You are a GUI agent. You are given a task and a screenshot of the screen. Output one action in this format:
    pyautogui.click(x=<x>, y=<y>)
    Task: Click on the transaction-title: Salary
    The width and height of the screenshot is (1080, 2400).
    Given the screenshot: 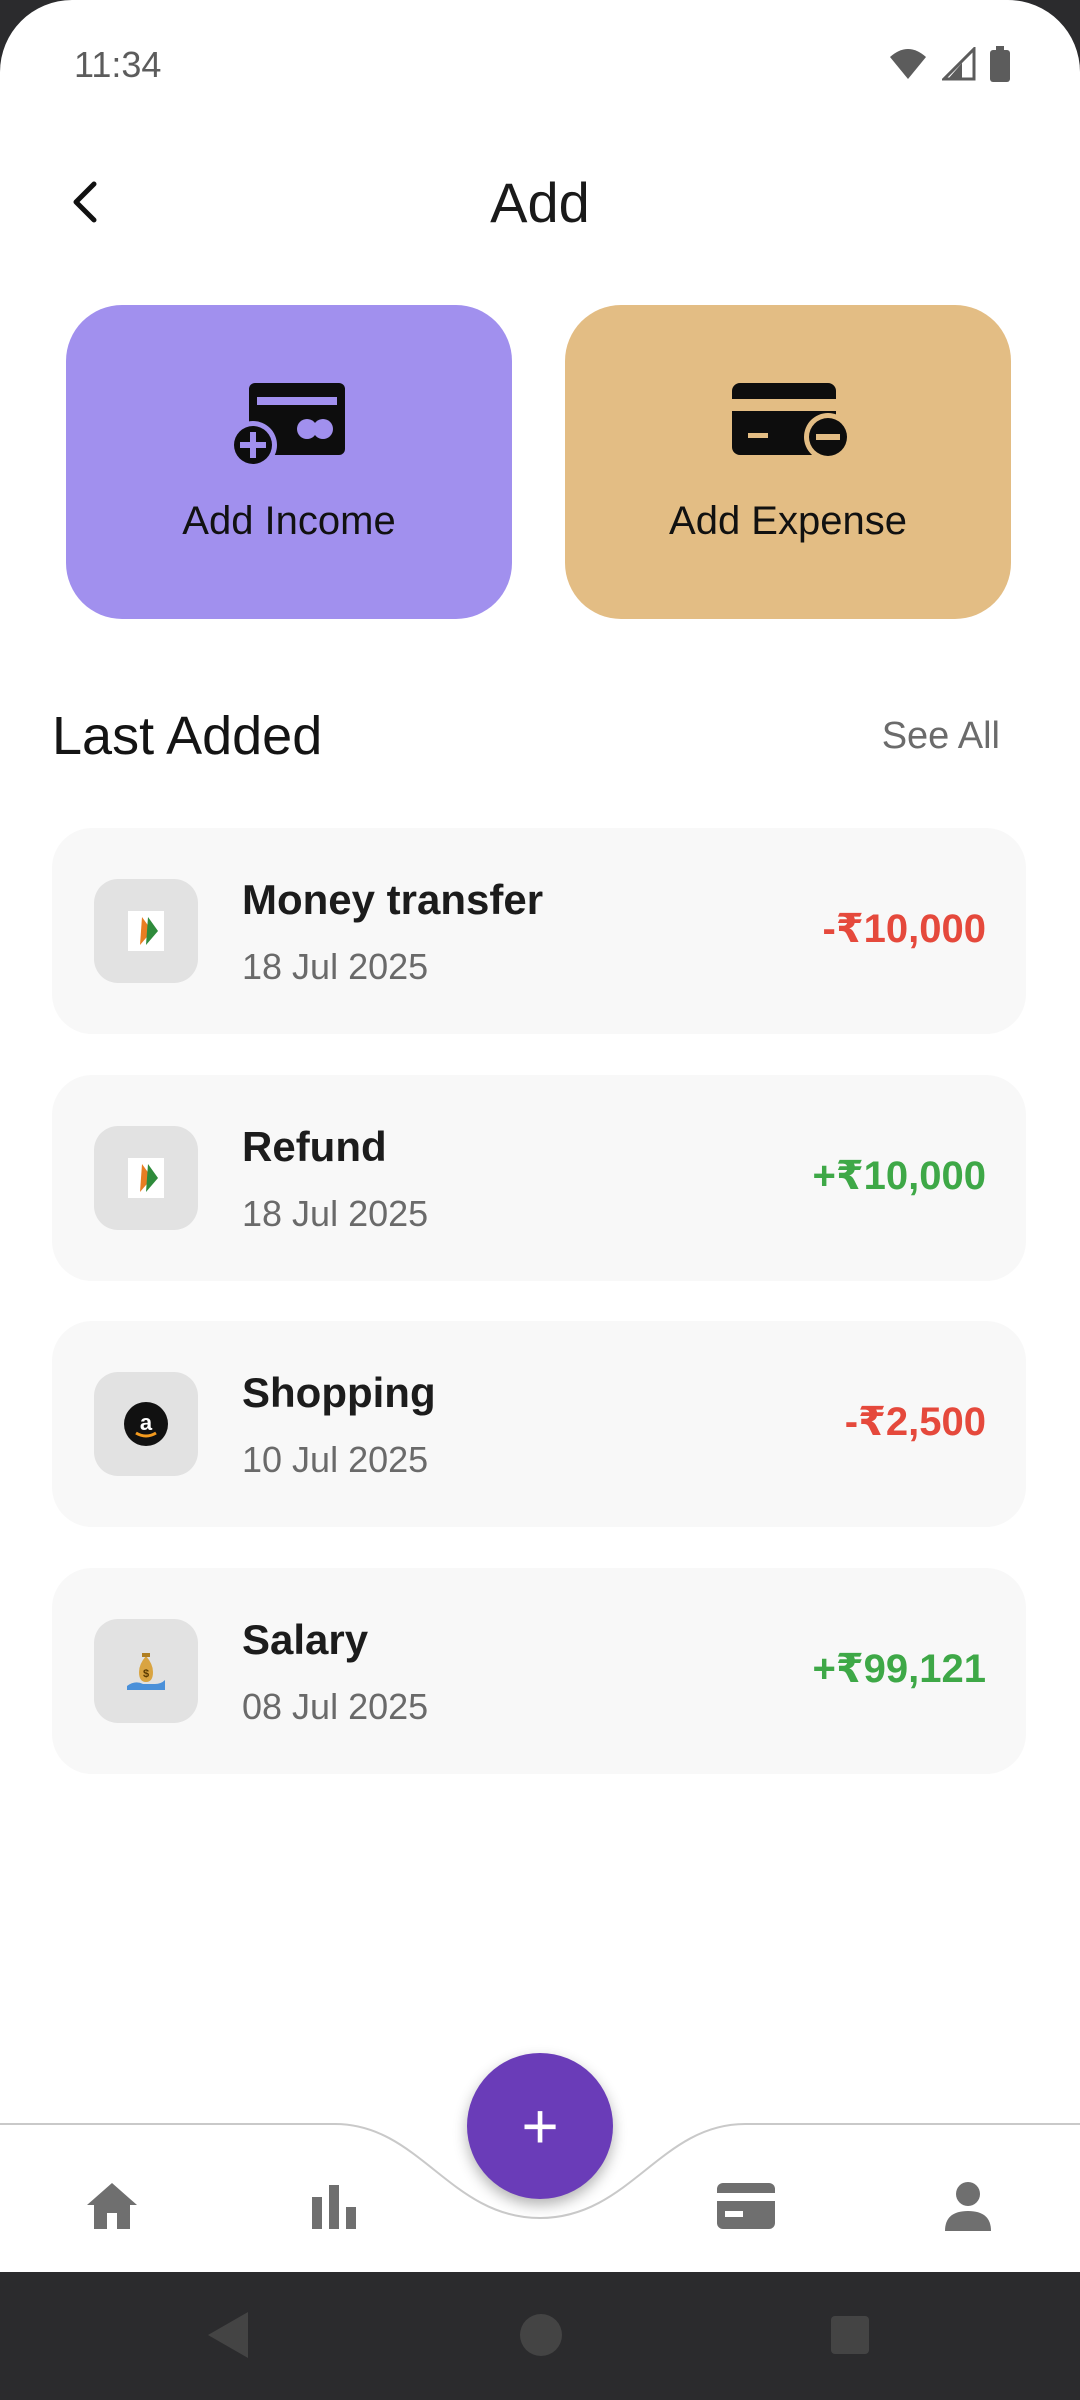 What is the action you would take?
    pyautogui.click(x=305, y=1639)
    